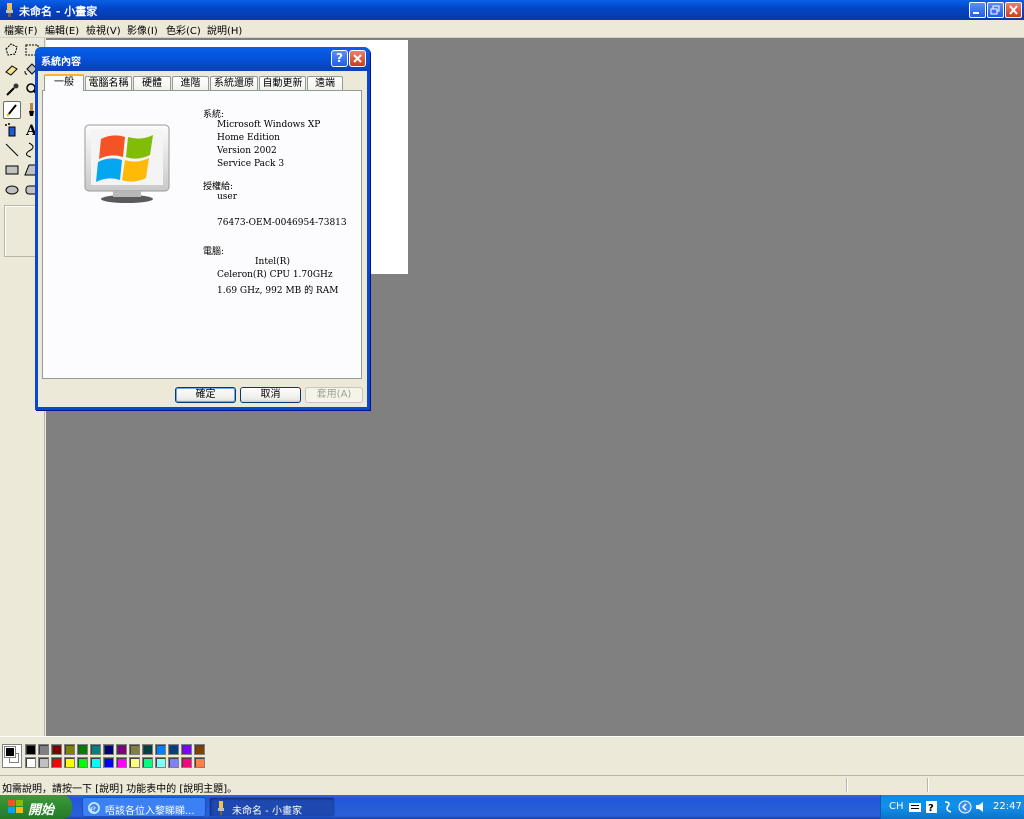  What do you see at coordinates (183, 29) in the screenshot?
I see `menu-colors: 色彩(C)` at bounding box center [183, 29].